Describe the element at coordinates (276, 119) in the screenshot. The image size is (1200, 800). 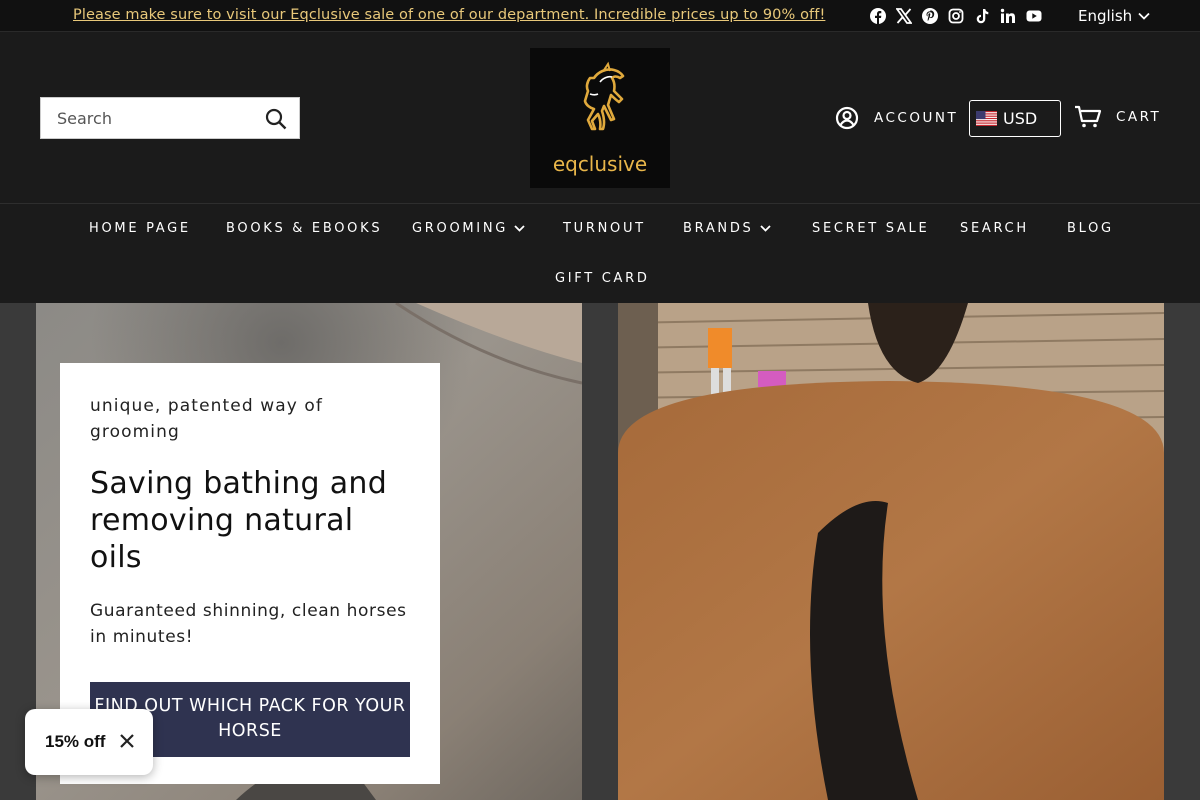
I see `search-icon` at that location.